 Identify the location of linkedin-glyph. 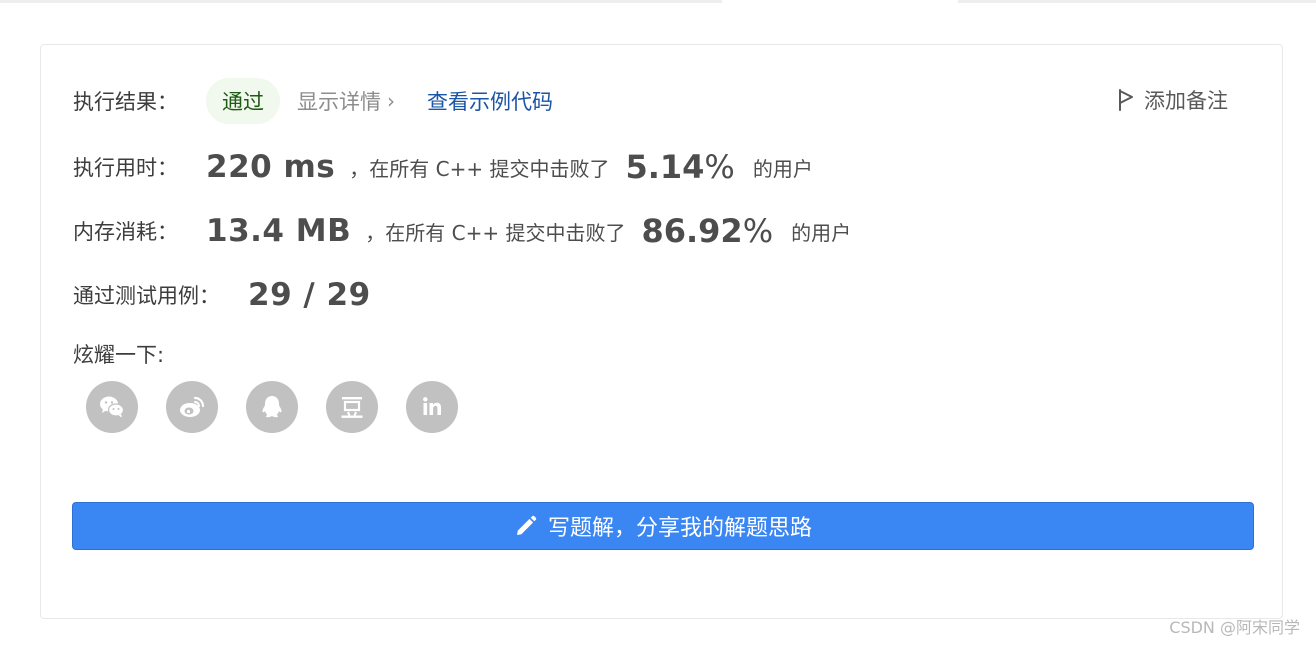
(432, 406).